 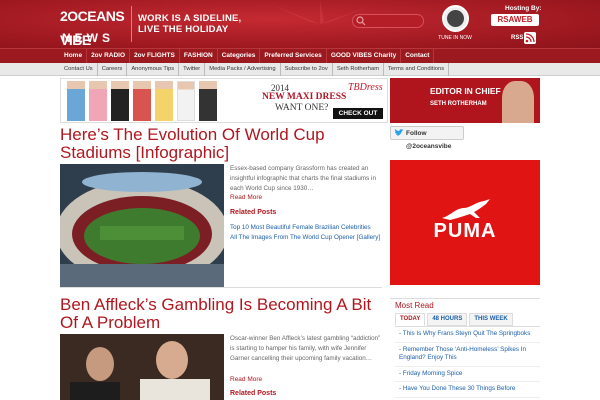 What do you see at coordinates (359, 69) in the screenshot?
I see `sub-nav-item: Seth Rotherham` at bounding box center [359, 69].